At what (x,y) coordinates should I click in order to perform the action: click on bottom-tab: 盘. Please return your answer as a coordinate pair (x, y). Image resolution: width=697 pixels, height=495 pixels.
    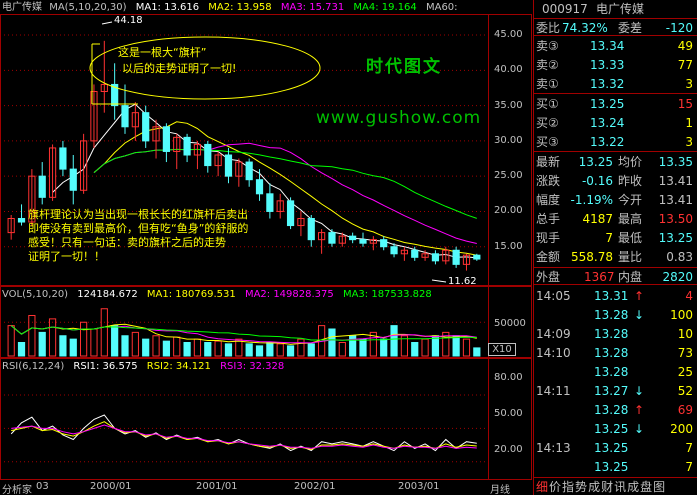
    Looking at the image, I should click on (646, 487).